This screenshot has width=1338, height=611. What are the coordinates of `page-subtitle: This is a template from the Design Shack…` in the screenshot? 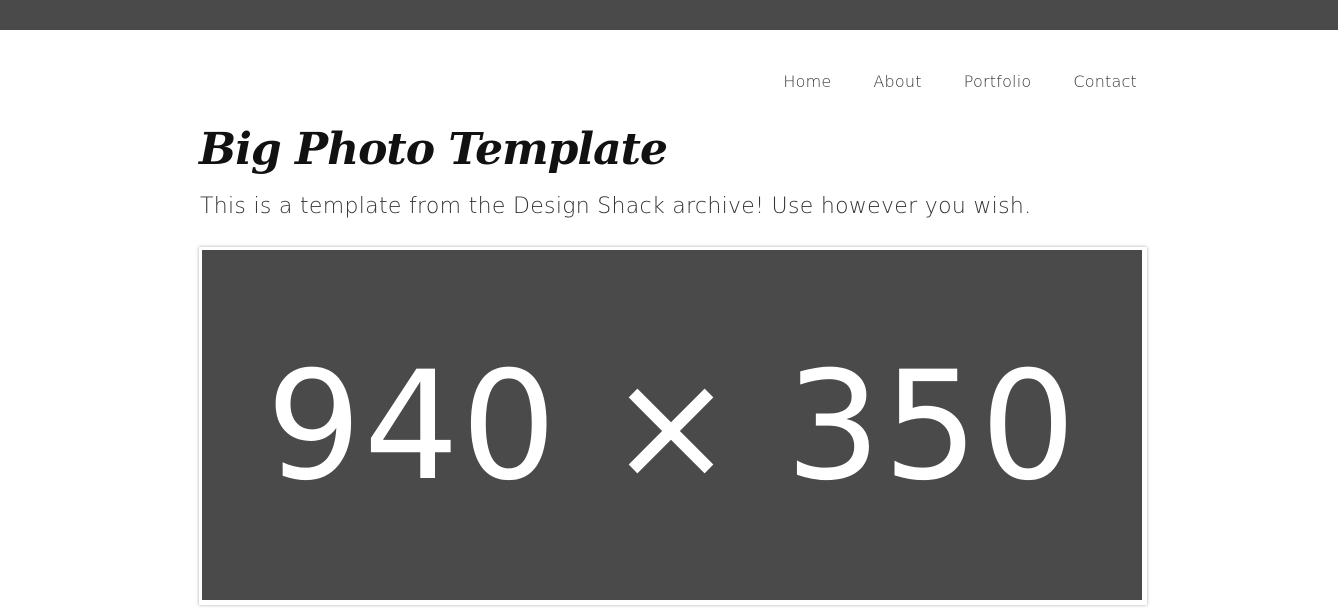 It's located at (616, 206).